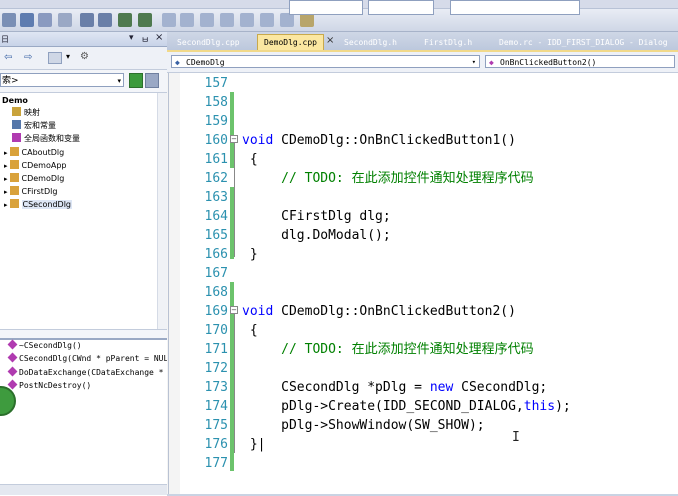 This screenshot has width=678, height=496. What do you see at coordinates (34, 153) in the screenshot?
I see `tree-item-caboutdlg: ▸ CAboutDlg` at bounding box center [34, 153].